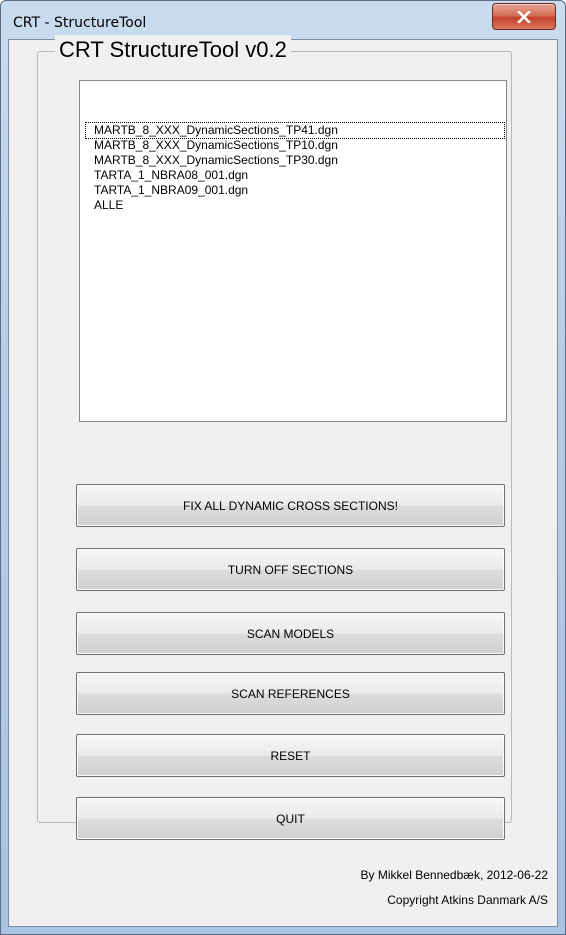  What do you see at coordinates (290, 633) in the screenshot?
I see `scan-models-button: SCAN MODELS` at bounding box center [290, 633].